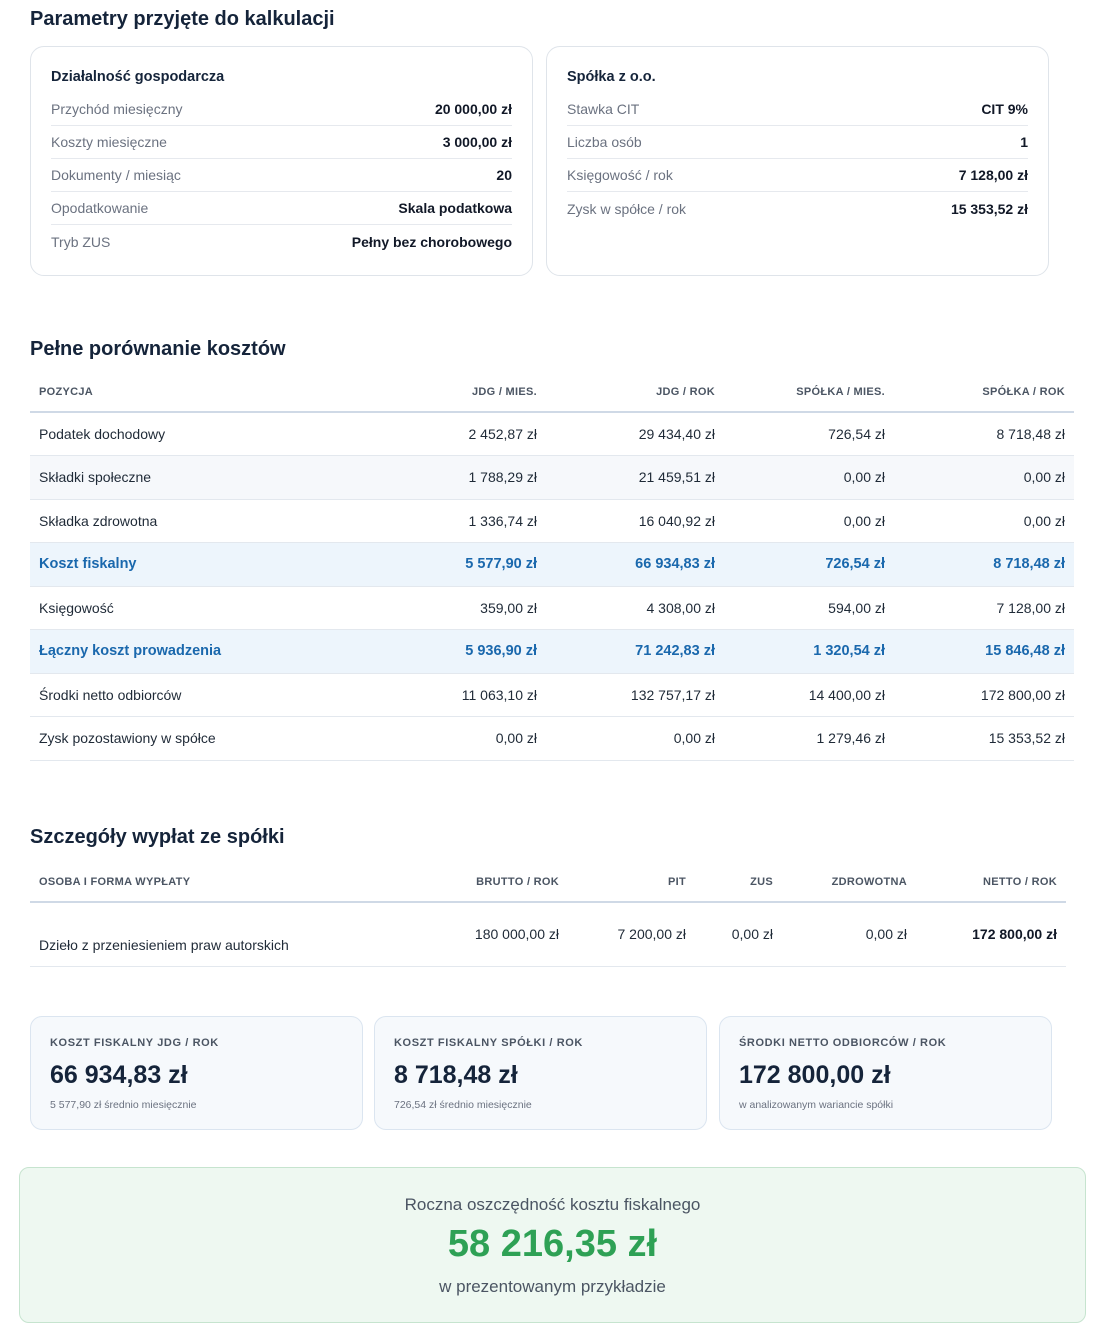 This screenshot has width=1100, height=1337. I want to click on savings-title: Roczna oszczędność kosztu fiskalnego, so click(552, 1204).